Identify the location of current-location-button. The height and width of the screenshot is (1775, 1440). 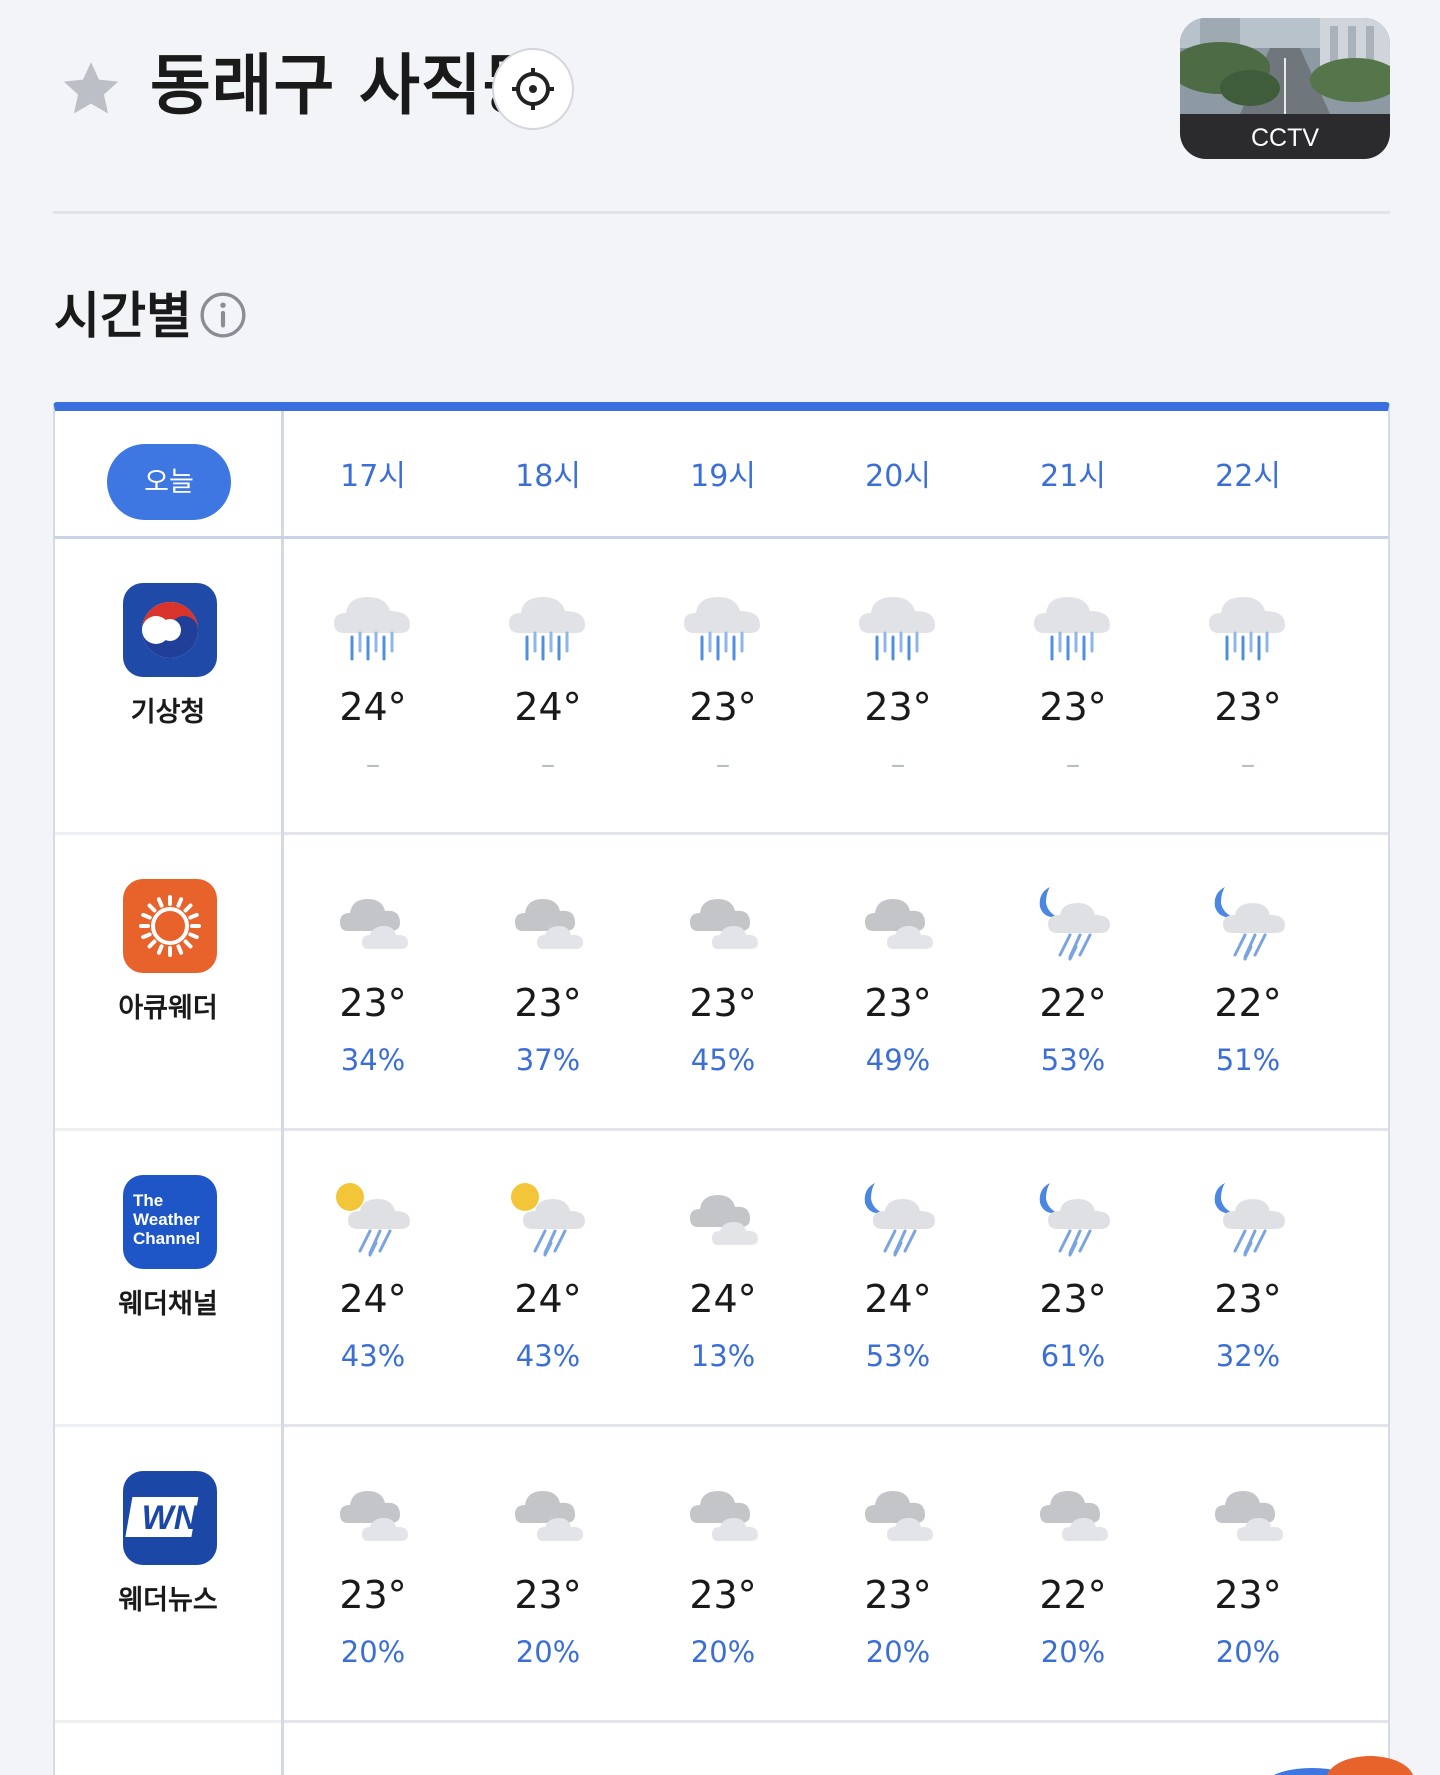
(533, 89).